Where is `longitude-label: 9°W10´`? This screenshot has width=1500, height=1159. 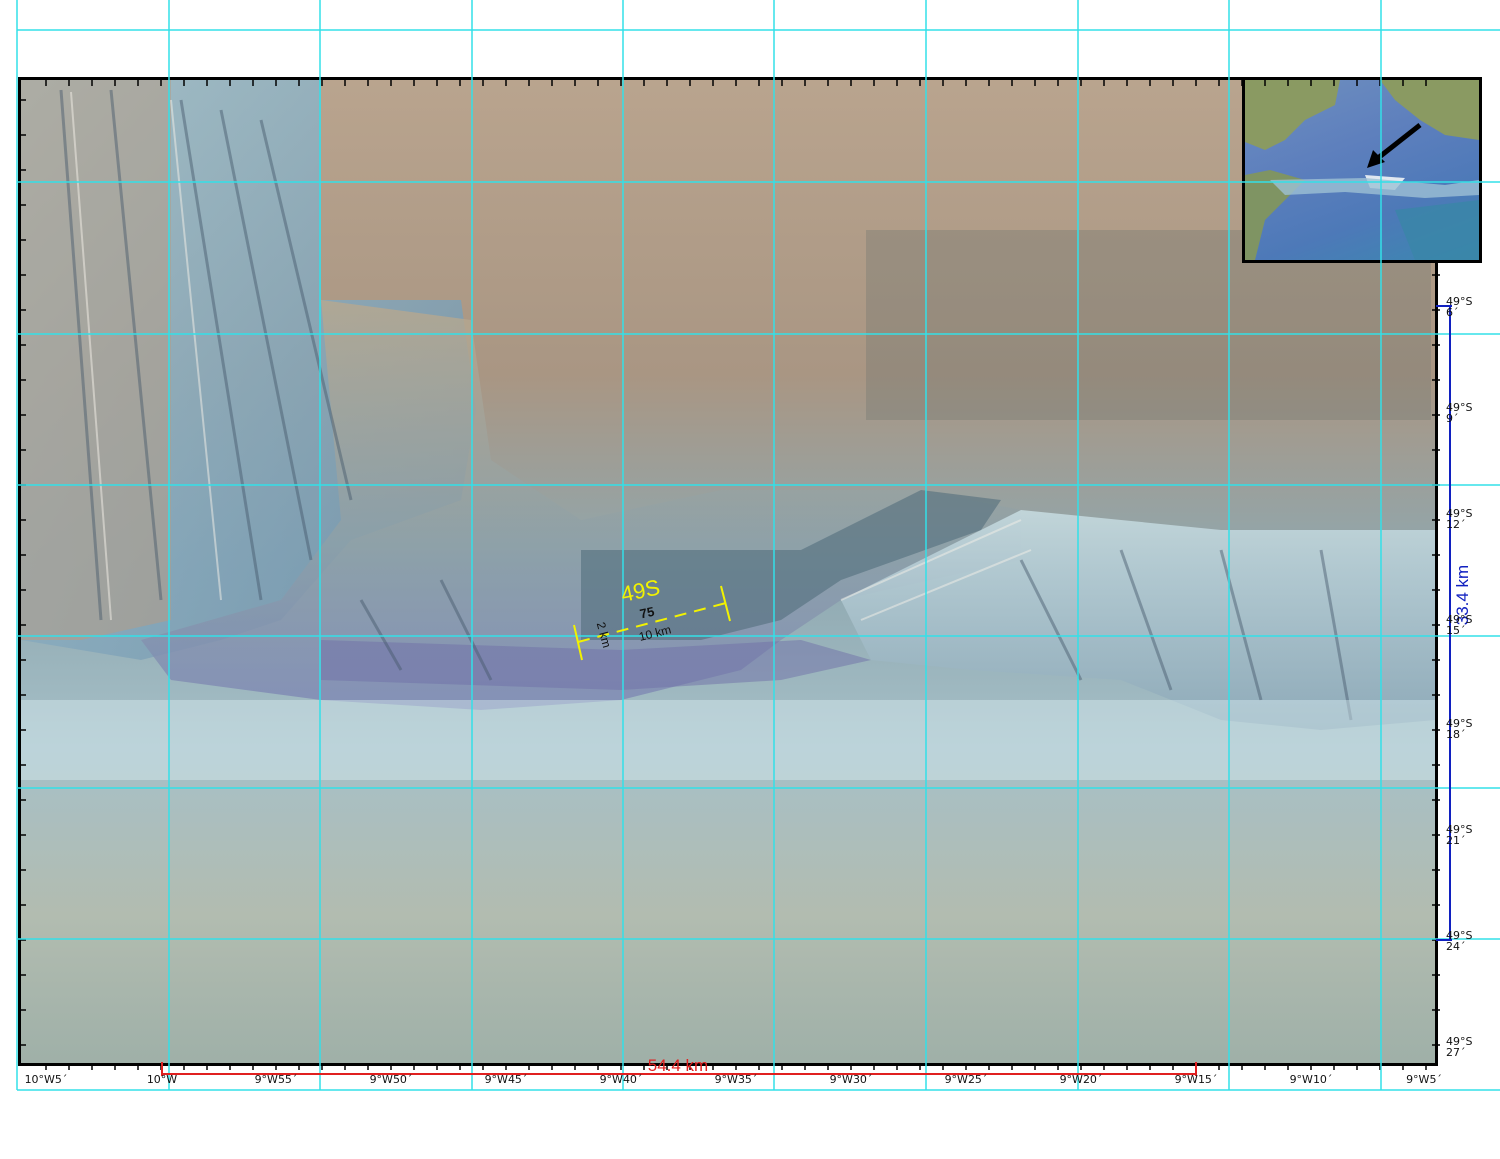
longitude-label: 9°W10´ is located at coordinates (1311, 1079).